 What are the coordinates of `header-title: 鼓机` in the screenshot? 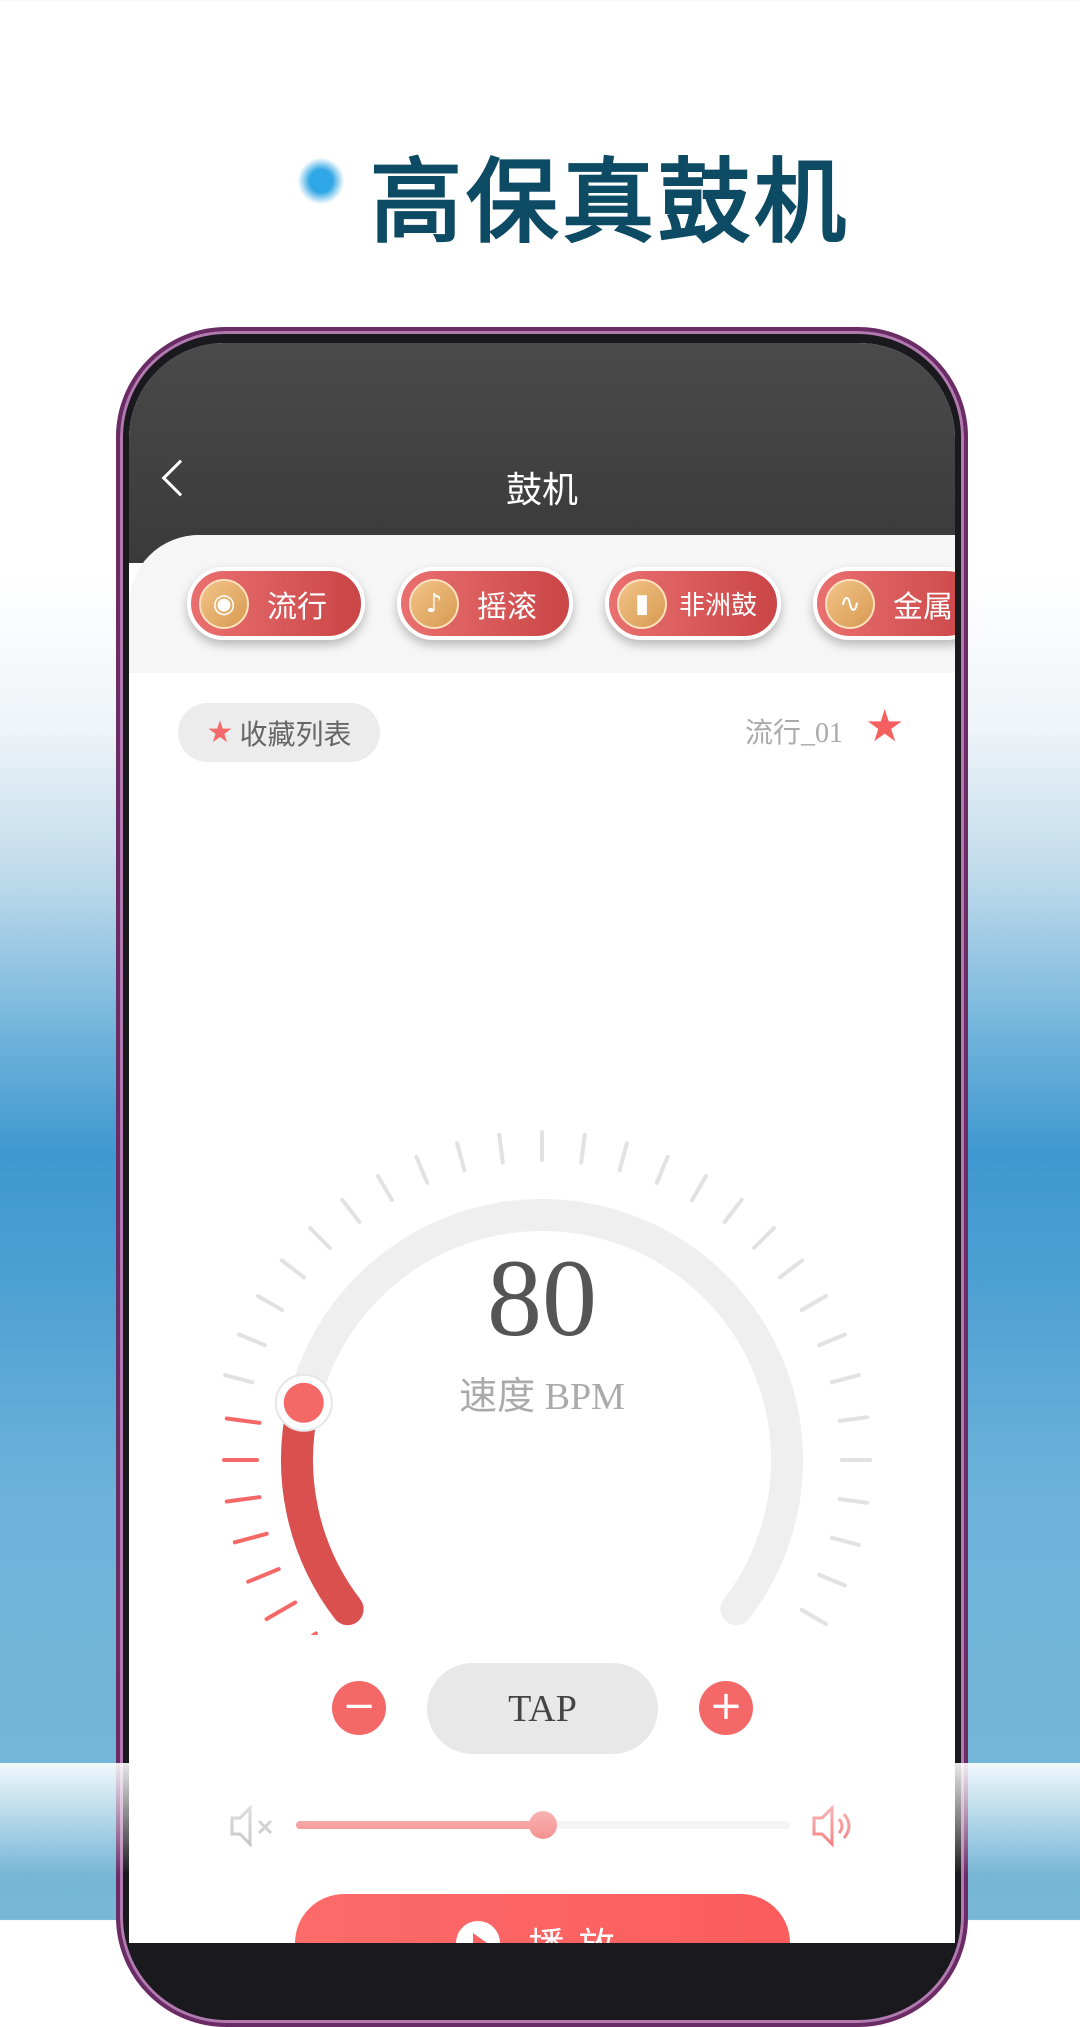 It's located at (541, 490).